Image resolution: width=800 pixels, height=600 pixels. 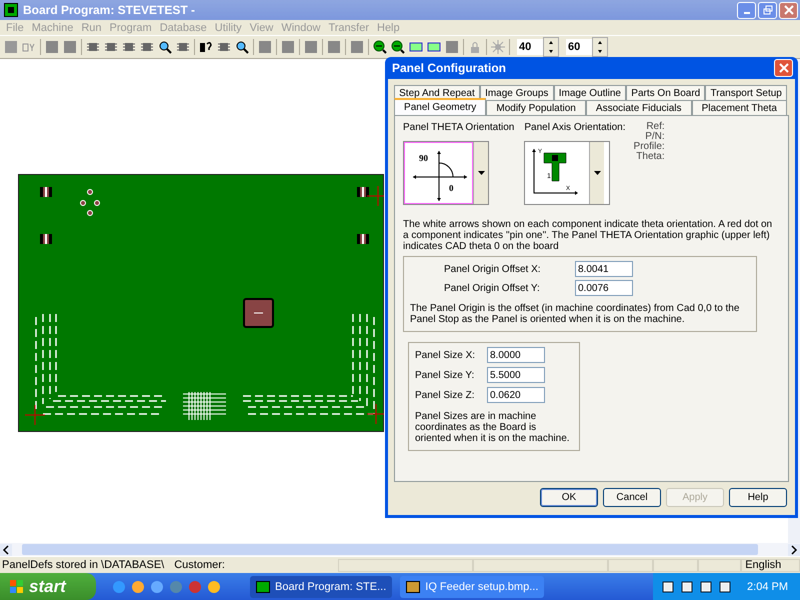 What do you see at coordinates (650, 157) in the screenshot?
I see `info-label: Theta:` at bounding box center [650, 157].